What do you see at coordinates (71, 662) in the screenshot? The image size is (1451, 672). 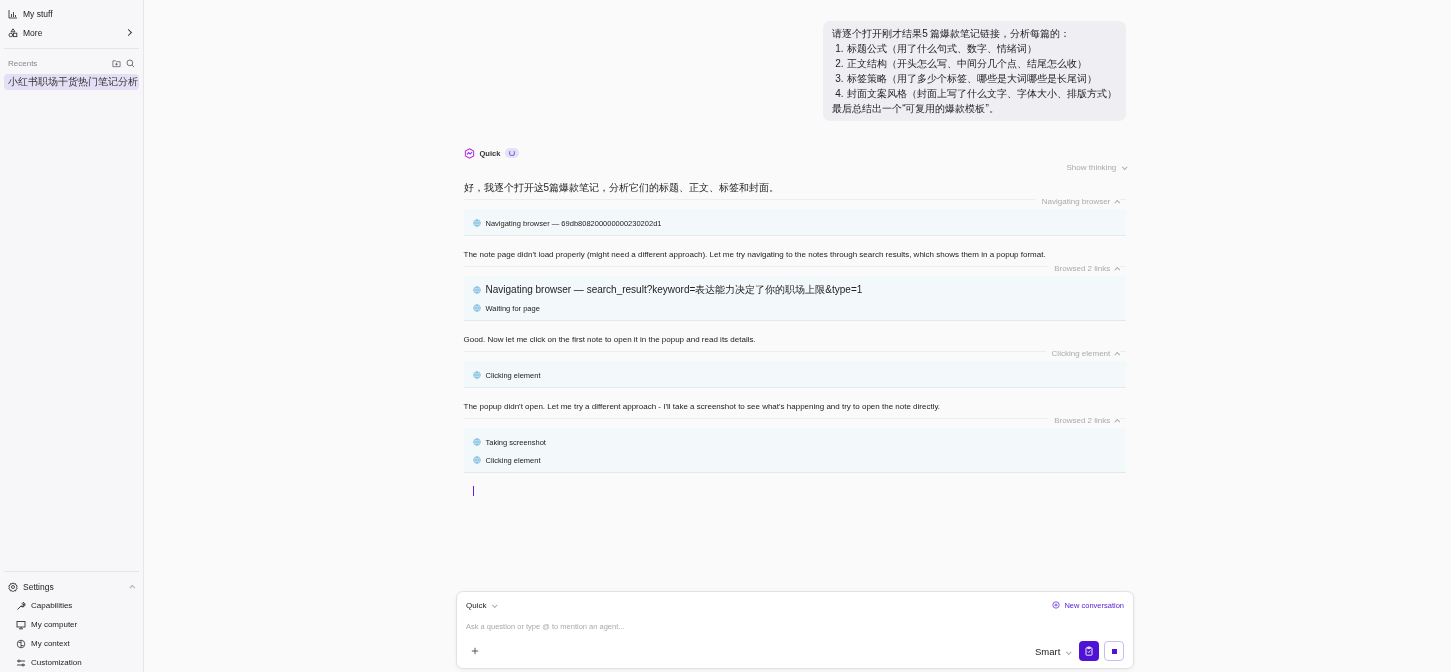 I see `settings-item: Customization` at bounding box center [71, 662].